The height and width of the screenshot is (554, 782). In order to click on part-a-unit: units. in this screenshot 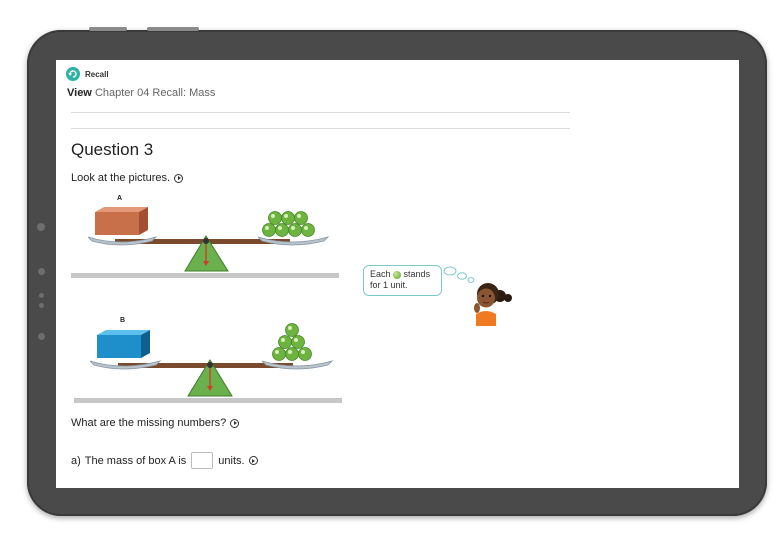, I will do `click(231, 460)`.